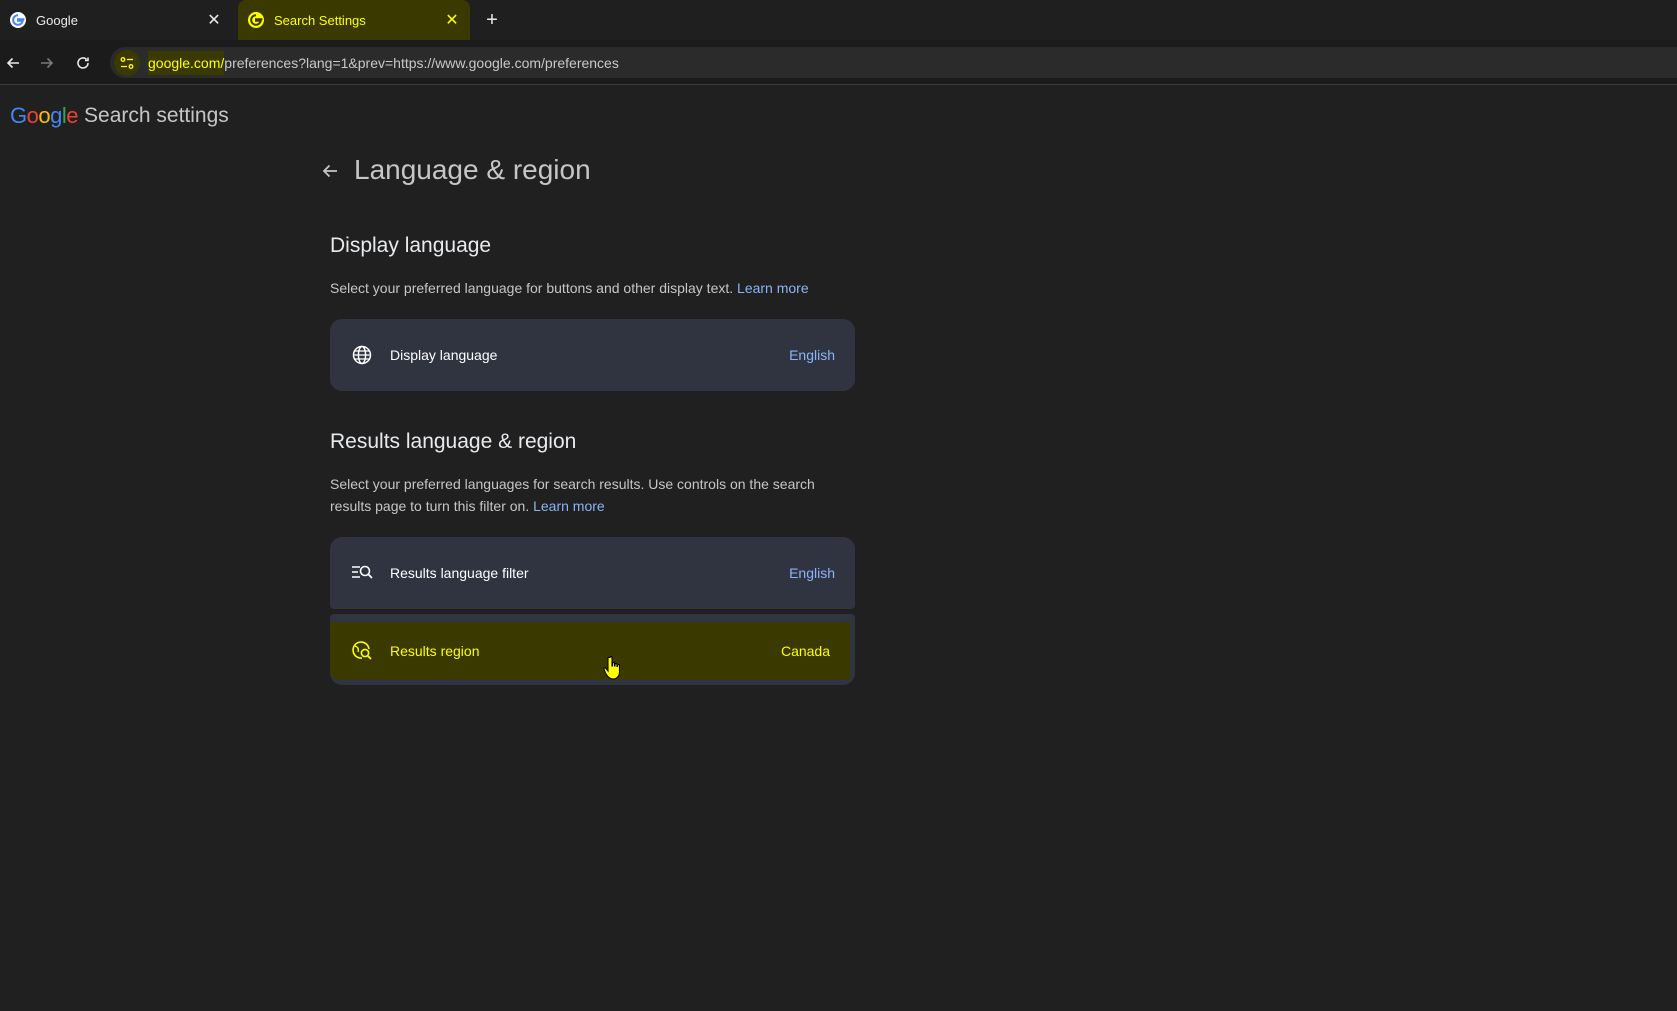 Image resolution: width=1677 pixels, height=1011 pixels. Describe the element at coordinates (47, 63) in the screenshot. I see `forward-icon` at that location.